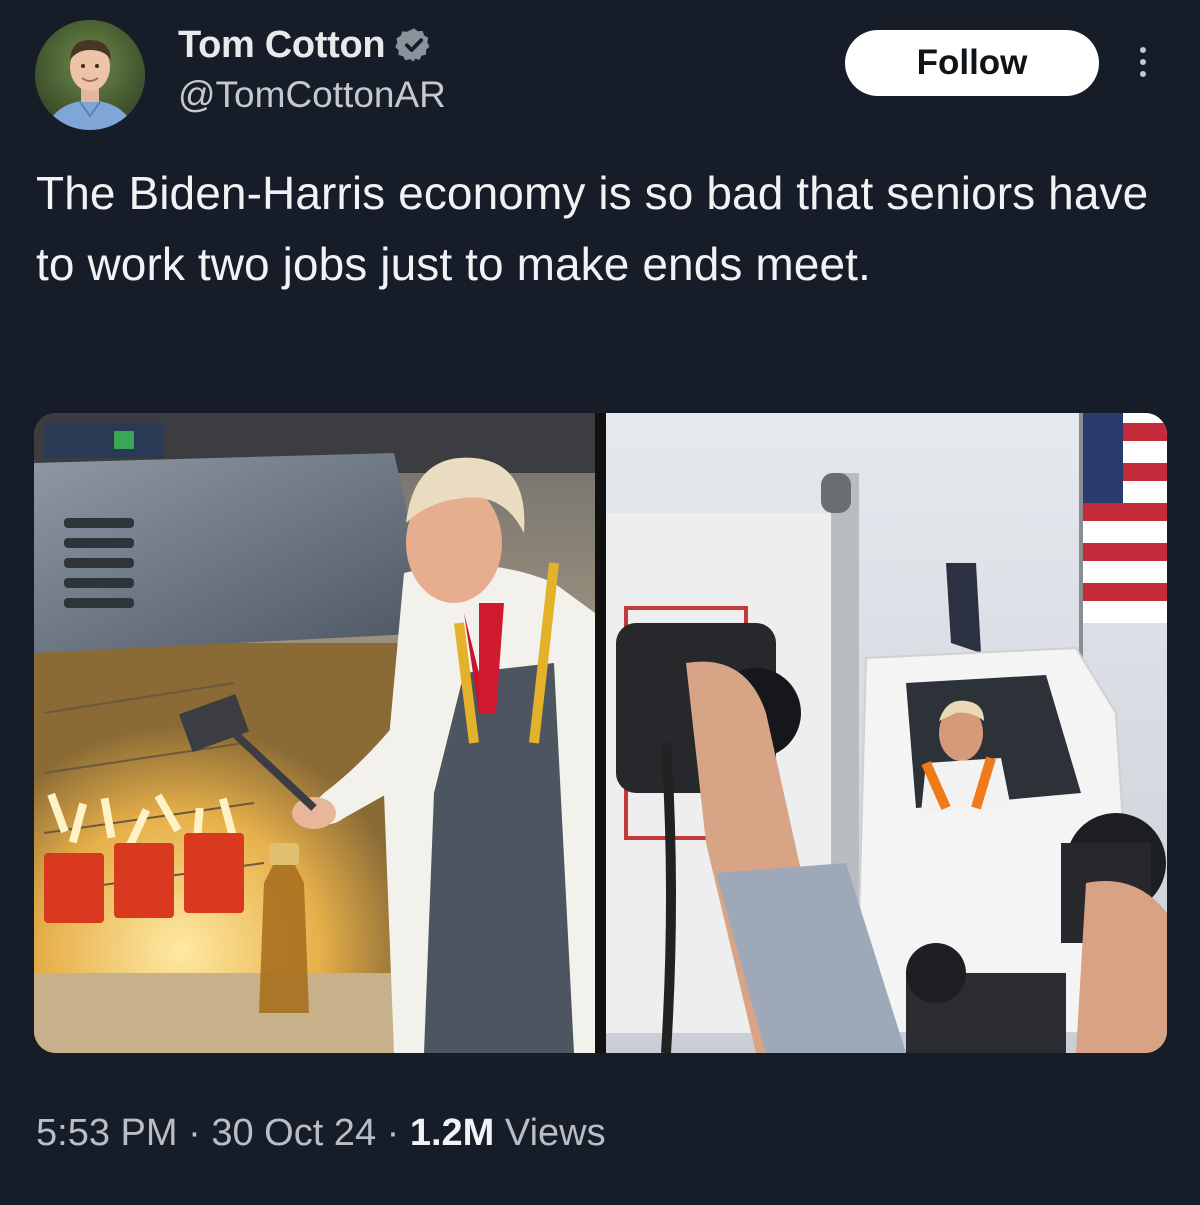  What do you see at coordinates (293, 1133) in the screenshot?
I see `tweet-date: 30 Oct 24` at bounding box center [293, 1133].